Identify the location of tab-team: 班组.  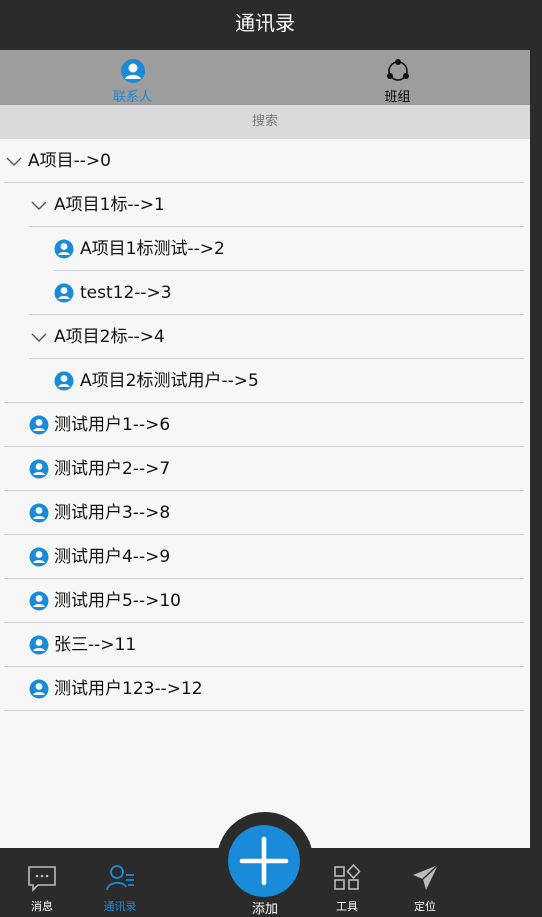
(397, 77).